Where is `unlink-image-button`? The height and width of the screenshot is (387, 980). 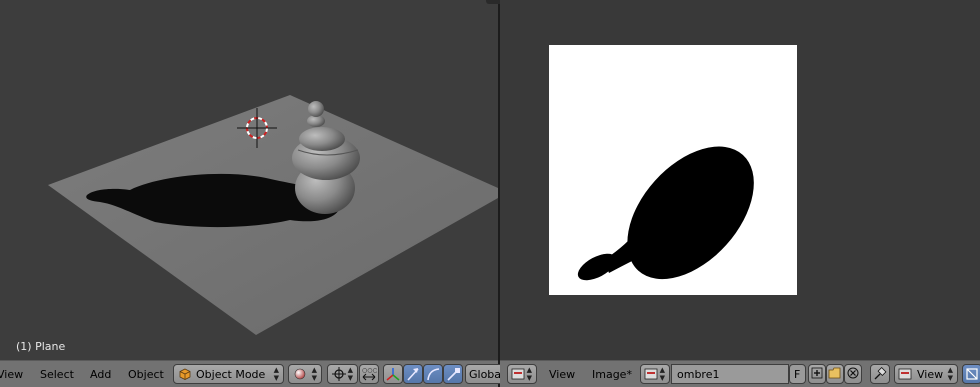
unlink-image-button is located at coordinates (853, 374).